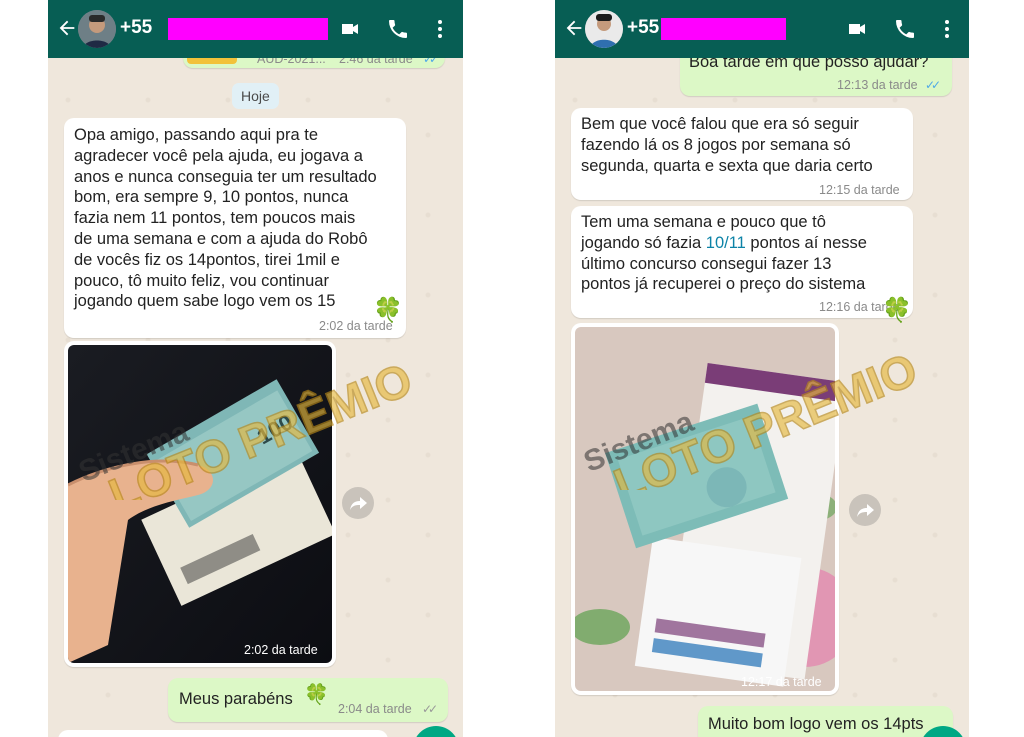  What do you see at coordinates (236, 699) in the screenshot?
I see `message-text: Meus parabéns` at bounding box center [236, 699].